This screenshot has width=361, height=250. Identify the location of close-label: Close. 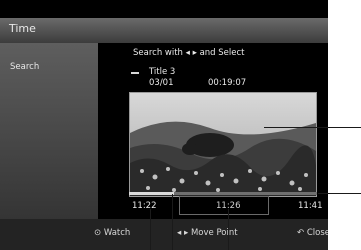
(317, 233).